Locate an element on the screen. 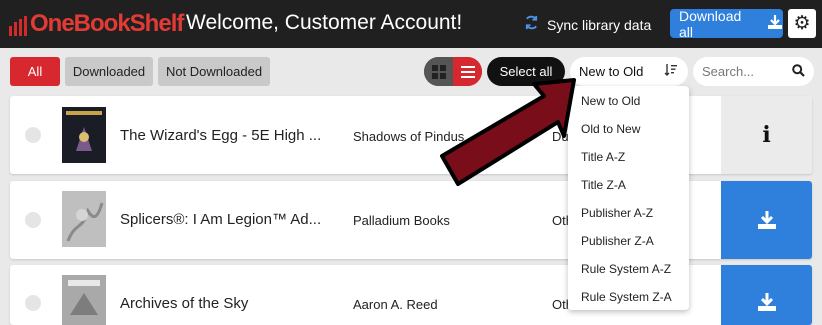 Image resolution: width=822 pixels, height=325 pixels. download-all-label: Download all is located at coordinates (710, 23).